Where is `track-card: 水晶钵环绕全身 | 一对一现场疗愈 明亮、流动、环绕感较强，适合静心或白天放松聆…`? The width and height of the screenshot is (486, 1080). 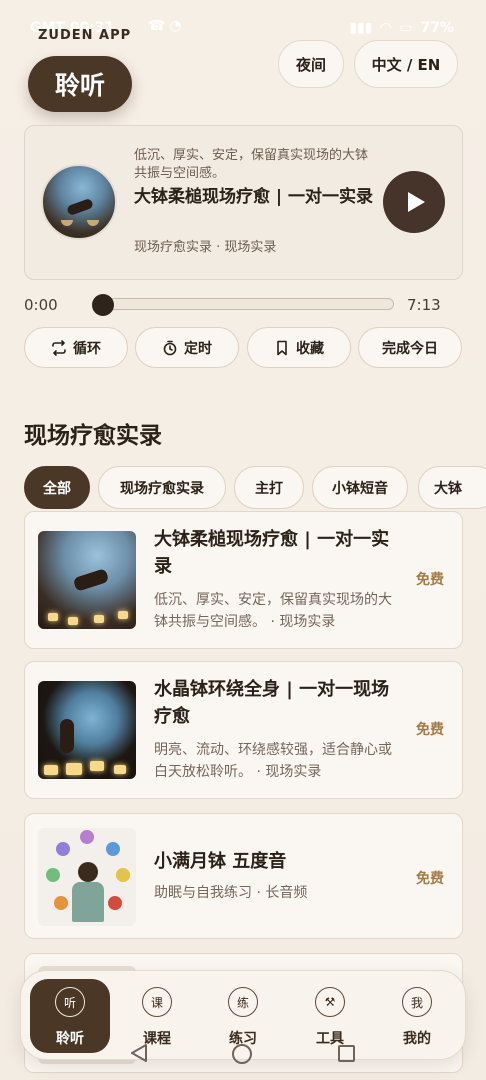
track-card: 水晶钵环绕全身 | 一对一现场疗愈 明亮、流动、环绕感较强，适合静心或白天放松聆… is located at coordinates (243, 730).